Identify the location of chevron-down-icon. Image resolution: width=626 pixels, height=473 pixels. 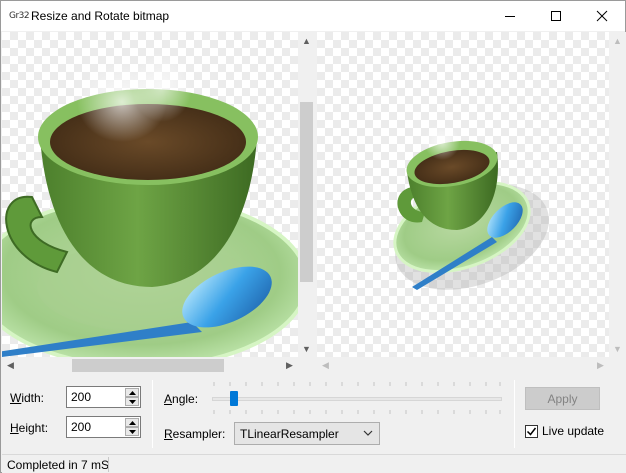
(368, 433).